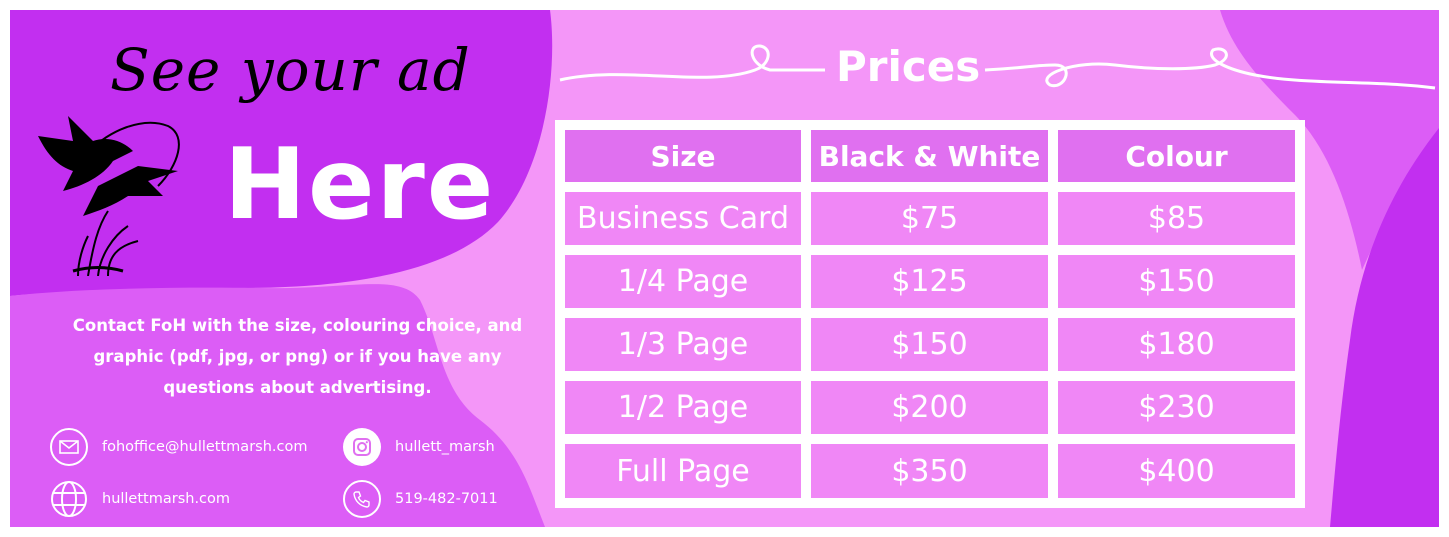 The width and height of the screenshot is (1449, 537). I want to click on email-contact: fohoffice@hullettmarsh.com, so click(178, 447).